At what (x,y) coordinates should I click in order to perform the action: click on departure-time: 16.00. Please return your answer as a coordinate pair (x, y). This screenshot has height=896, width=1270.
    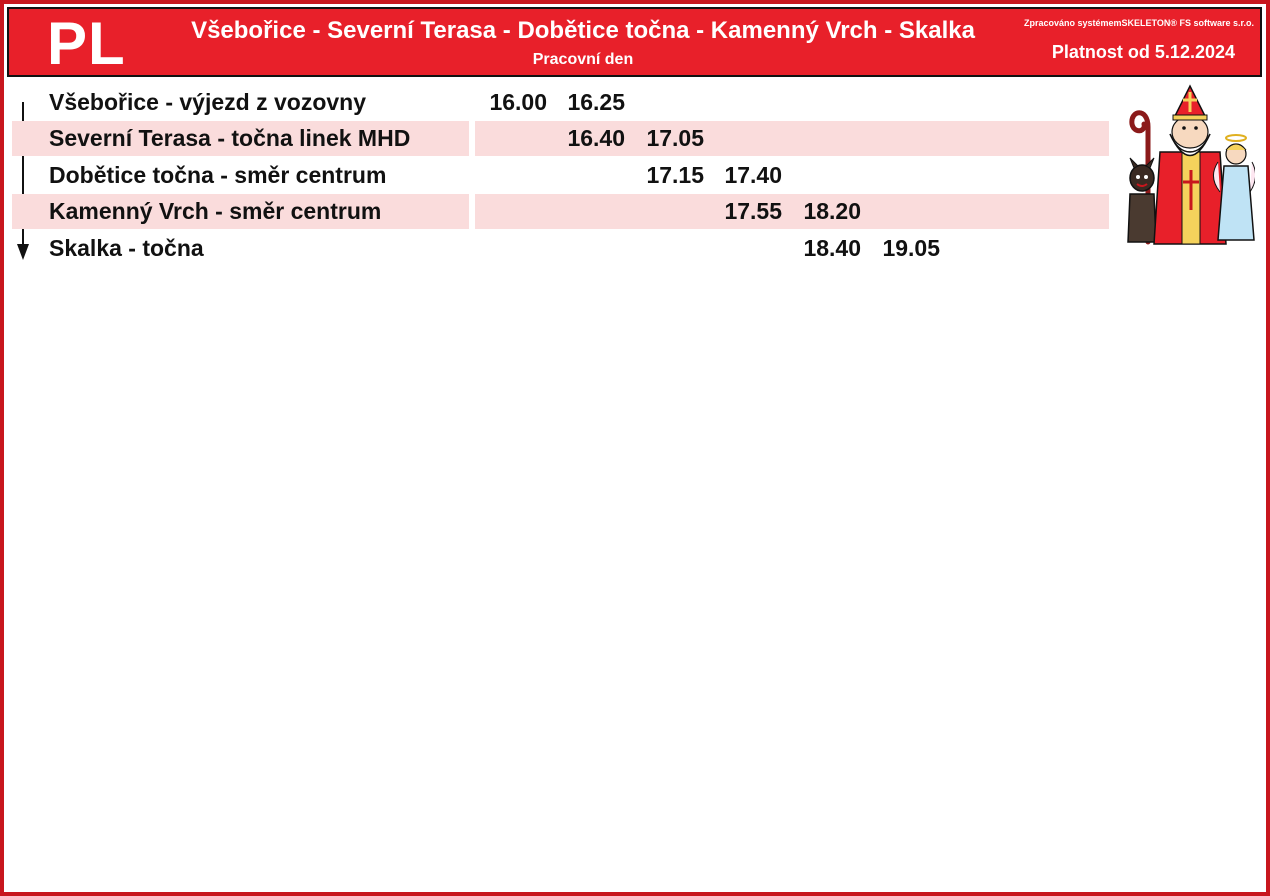
    Looking at the image, I should click on (518, 102).